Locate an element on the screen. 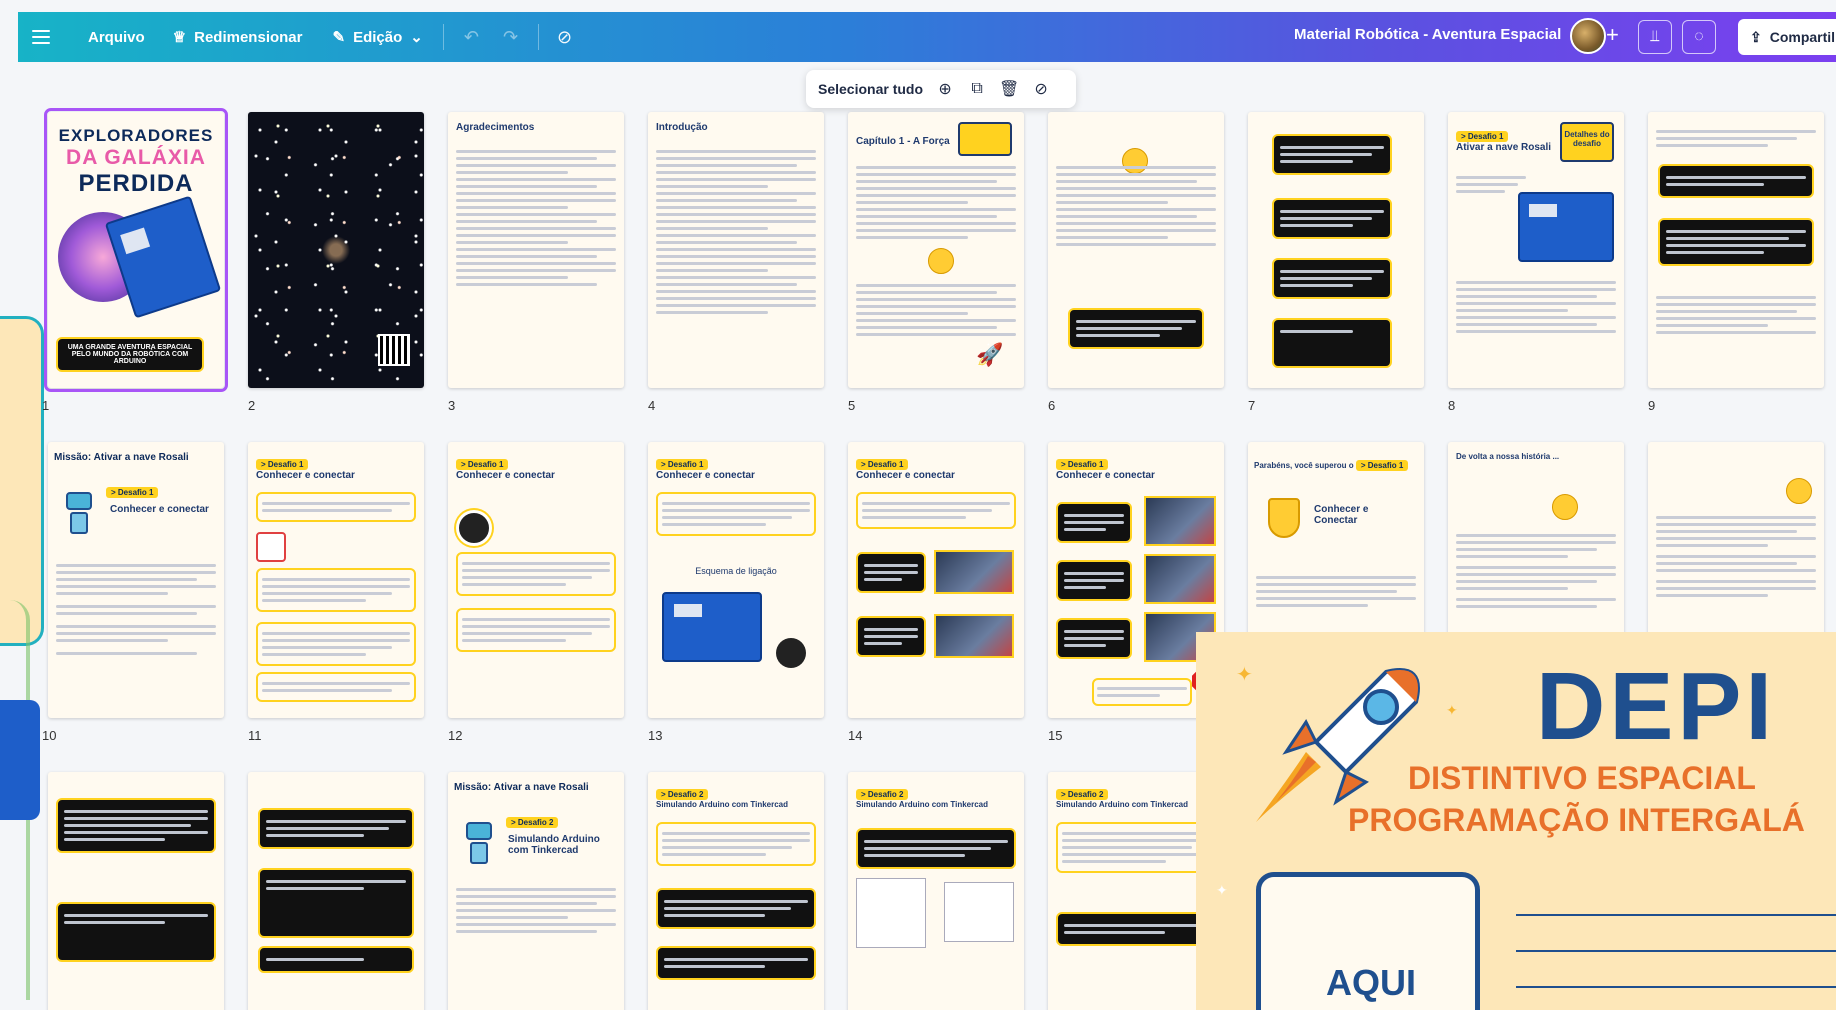 Image resolution: width=1836 pixels, height=1010 pixels. banner-subtitle: DISTINTIVO ESPACIAL is located at coordinates (1582, 778).